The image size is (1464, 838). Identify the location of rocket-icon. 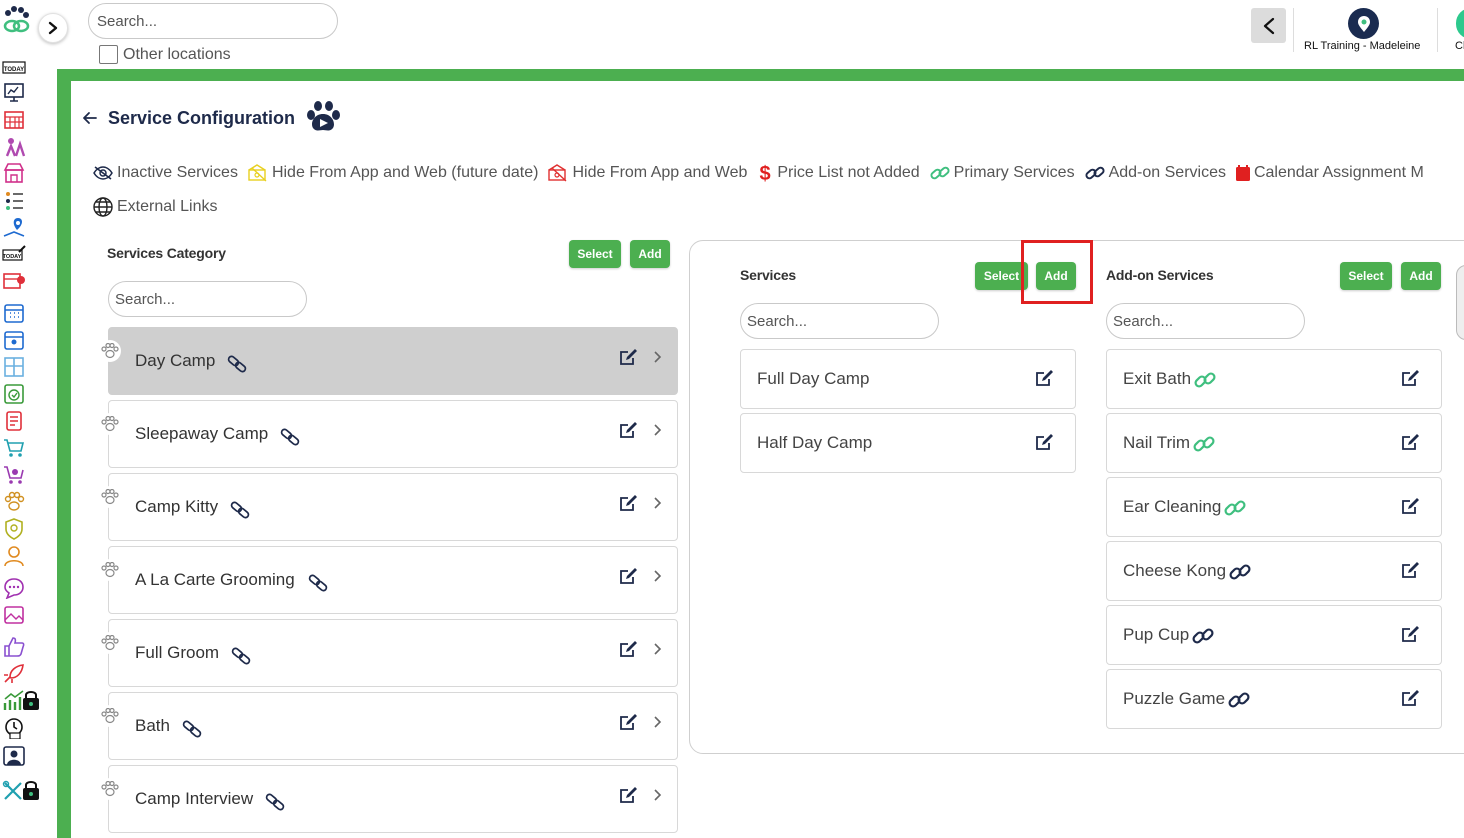
(14, 674).